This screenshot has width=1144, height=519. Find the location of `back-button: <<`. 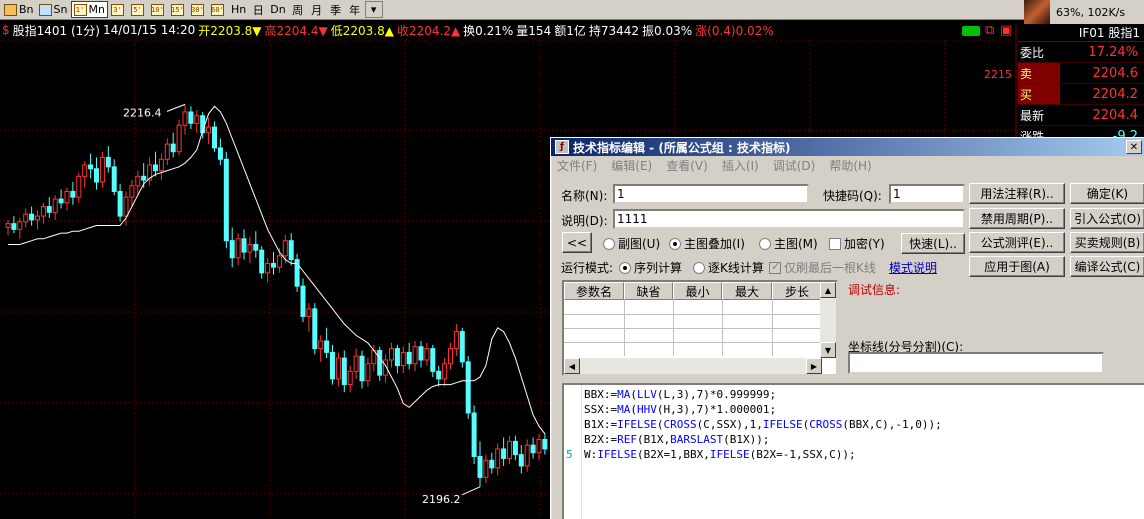

back-button: << is located at coordinates (577, 242).